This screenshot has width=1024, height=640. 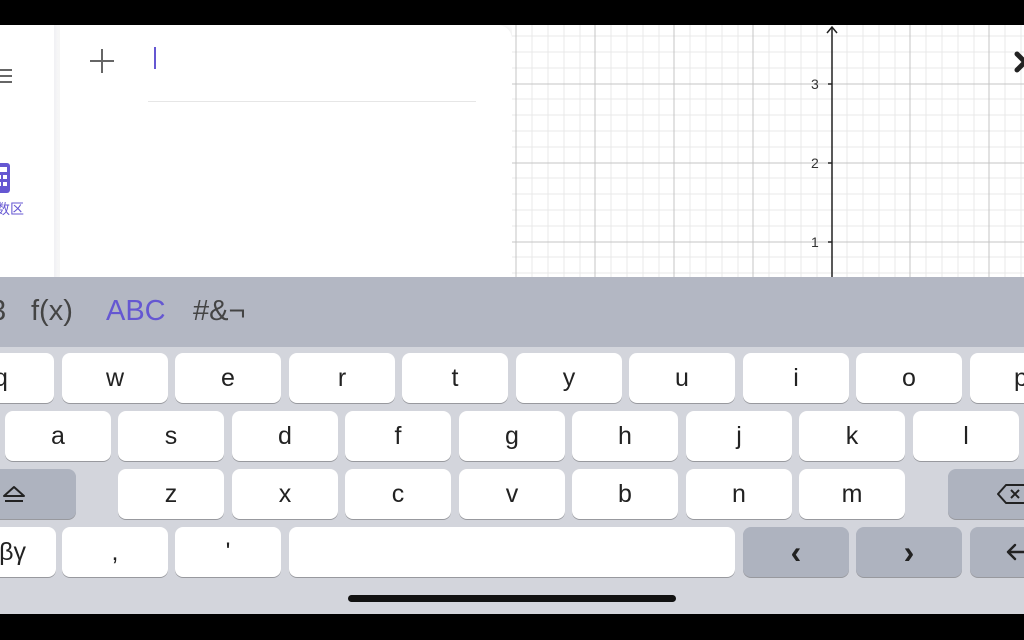 What do you see at coordinates (909, 552) in the screenshot?
I see `cursor-right-key: ›` at bounding box center [909, 552].